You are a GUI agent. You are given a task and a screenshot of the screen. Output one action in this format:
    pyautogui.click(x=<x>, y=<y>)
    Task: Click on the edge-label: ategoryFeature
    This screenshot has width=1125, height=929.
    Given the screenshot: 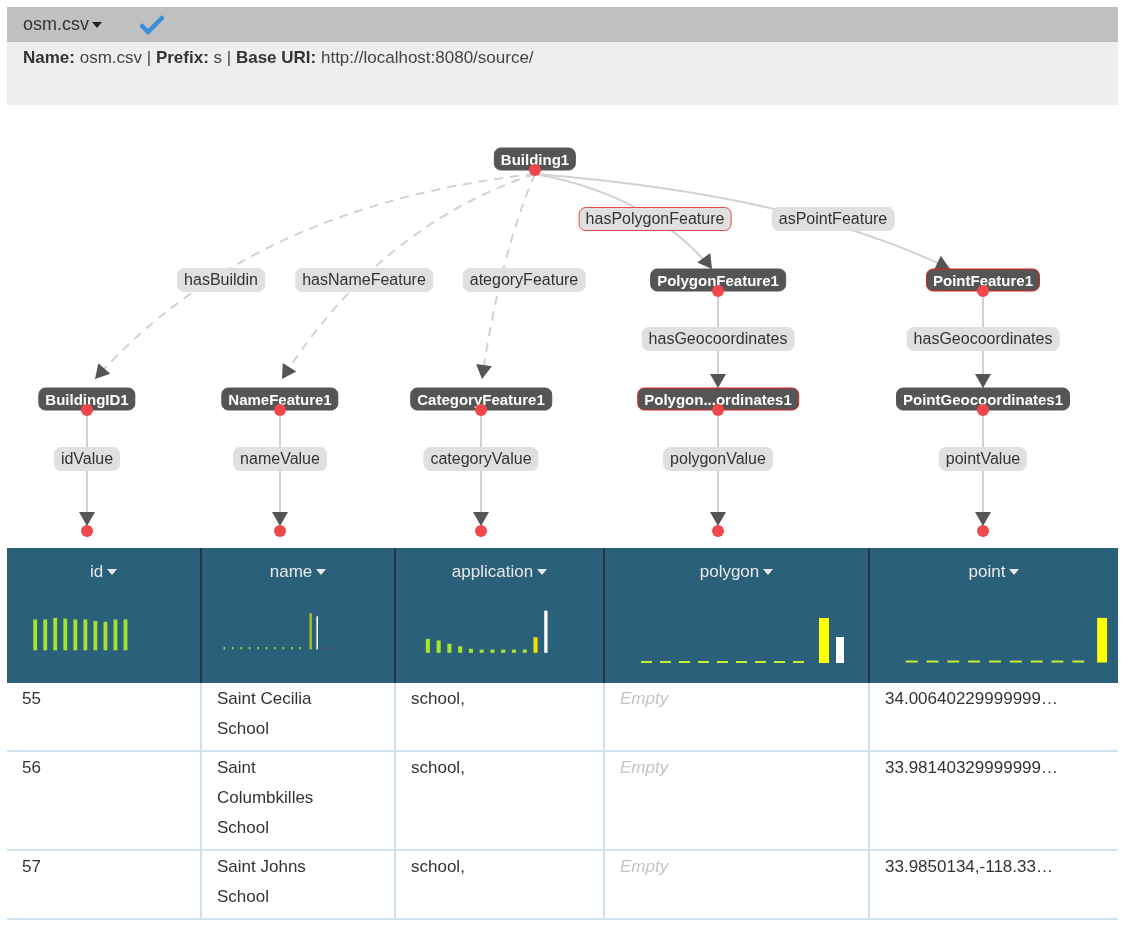 What is the action you would take?
    pyautogui.click(x=524, y=280)
    